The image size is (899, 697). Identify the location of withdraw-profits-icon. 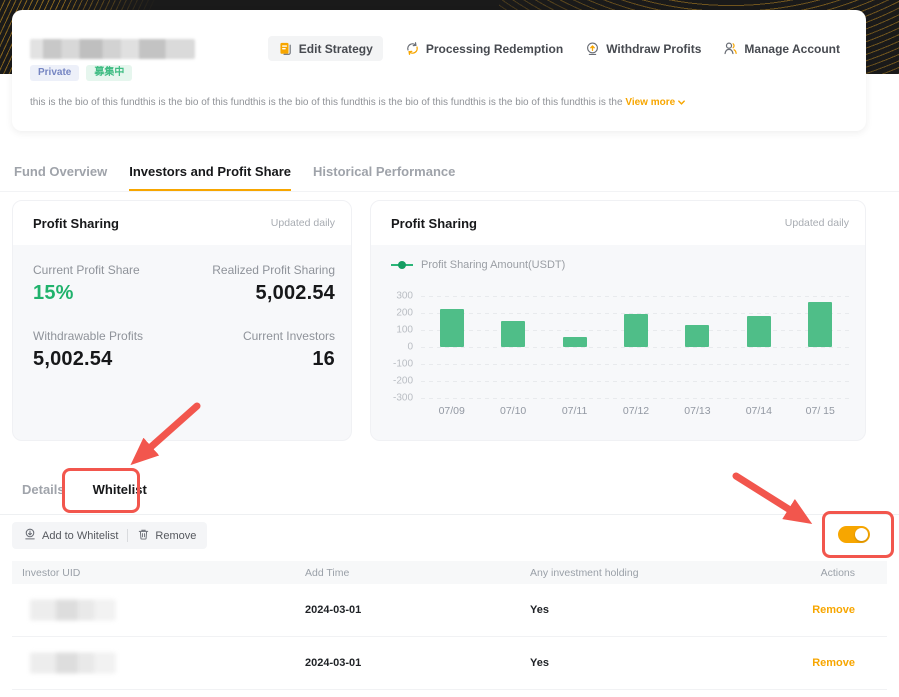
(592, 48).